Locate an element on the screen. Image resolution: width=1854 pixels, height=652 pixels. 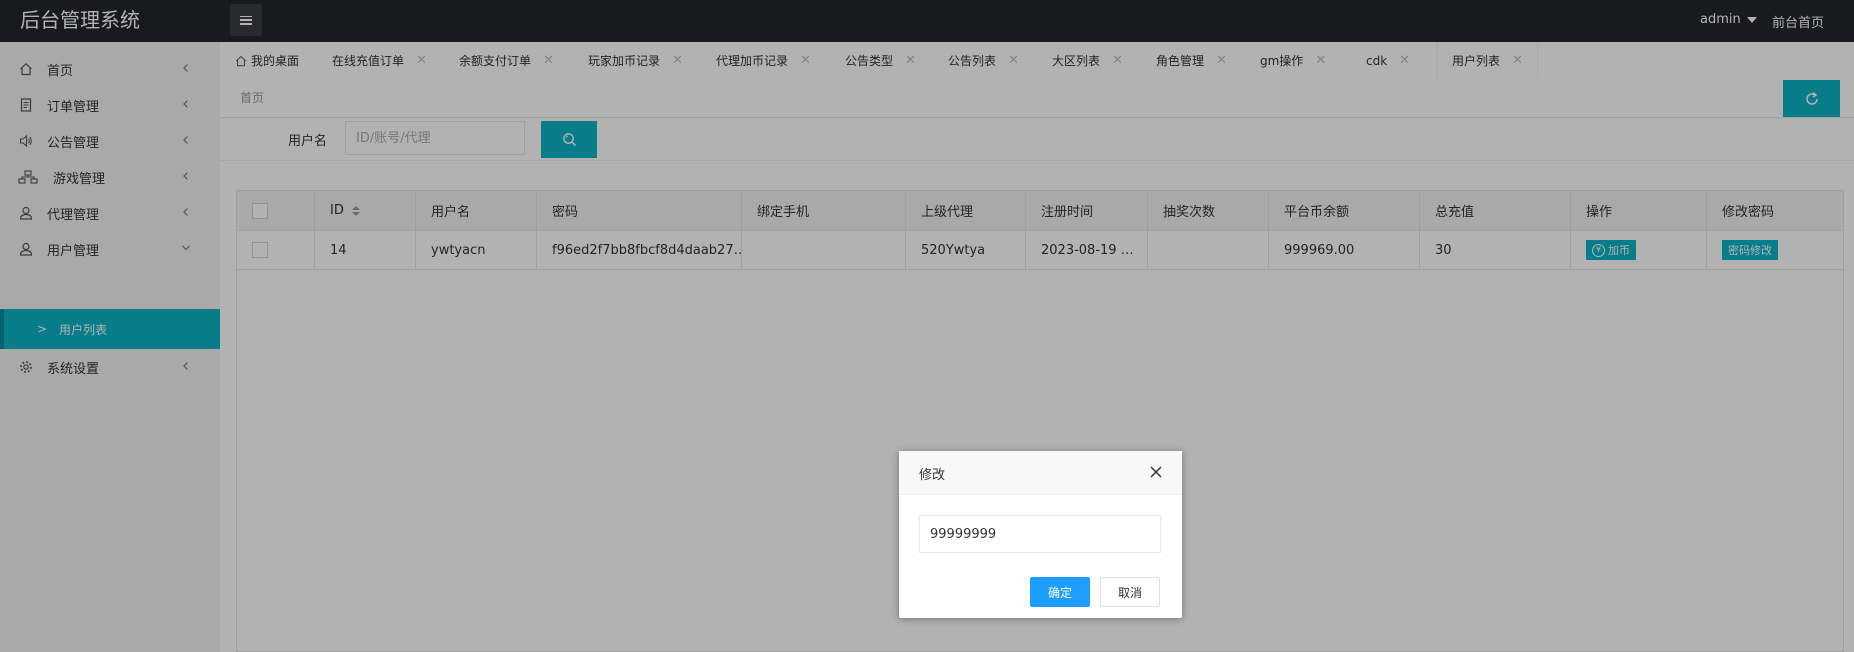
edit-modal: 修改 确定 取消 is located at coordinates (1040, 534).